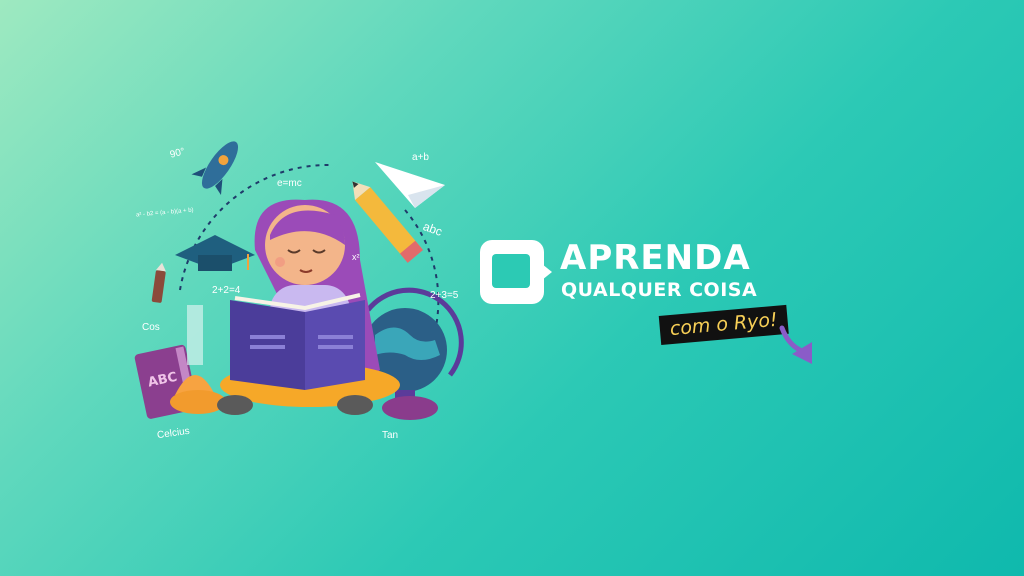  I want to click on formula-cos: Cos, so click(151, 327).